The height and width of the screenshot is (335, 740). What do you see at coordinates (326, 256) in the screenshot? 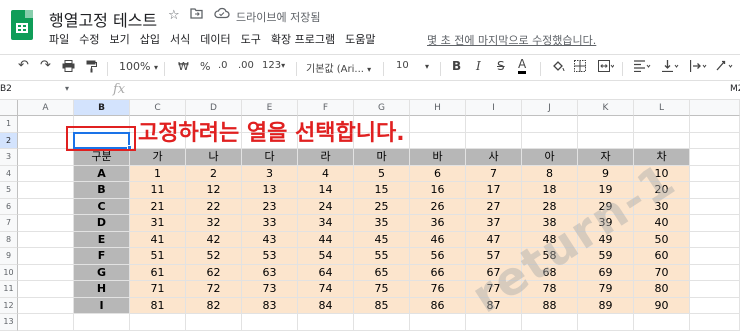
I see `data-cell: 54` at bounding box center [326, 256].